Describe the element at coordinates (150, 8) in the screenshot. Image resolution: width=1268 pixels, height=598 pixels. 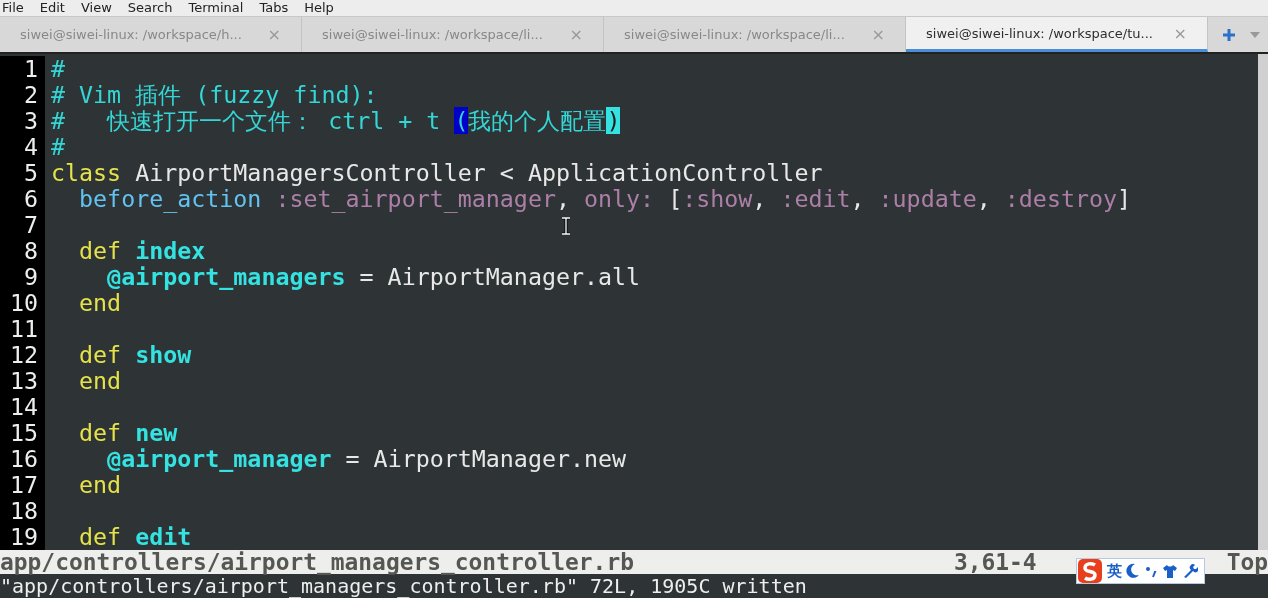
I see `menu-item: Search` at that location.